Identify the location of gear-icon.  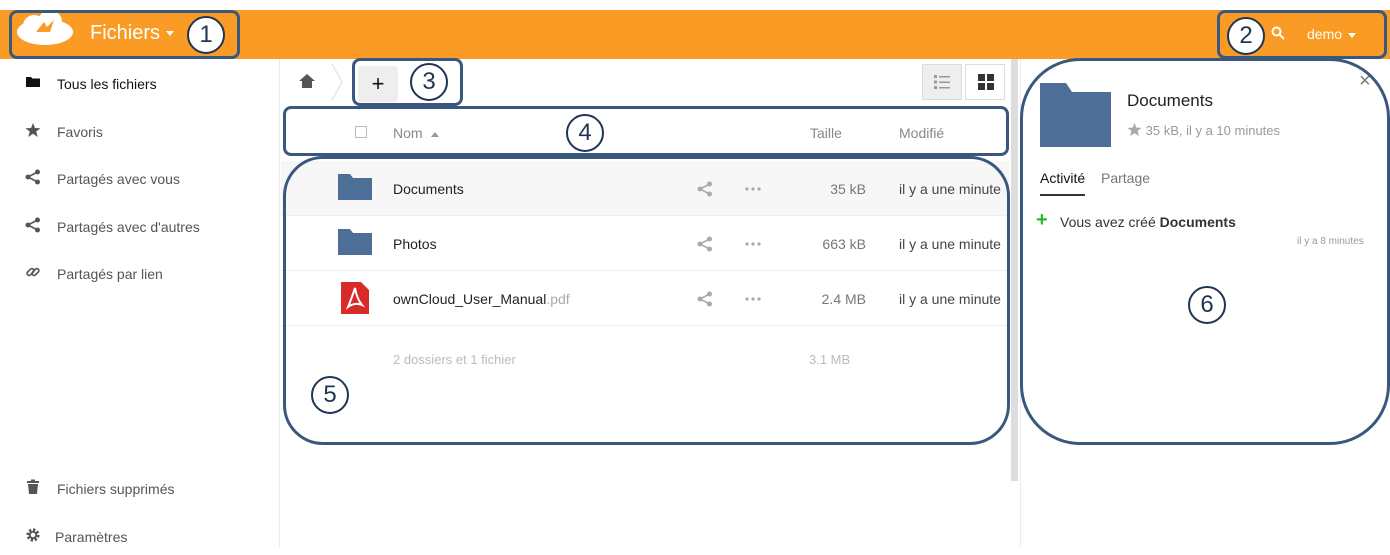
(33, 535).